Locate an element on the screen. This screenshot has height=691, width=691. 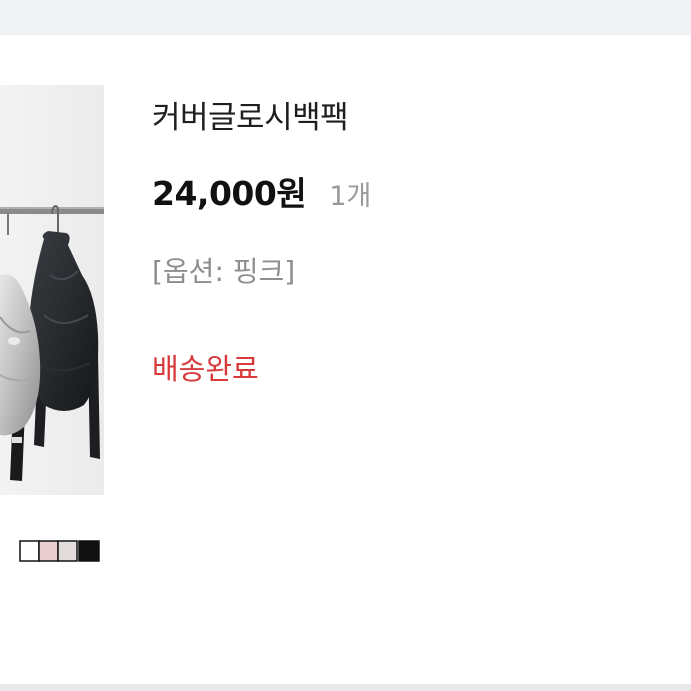
product-thumbnail is located at coordinates (52, 325).